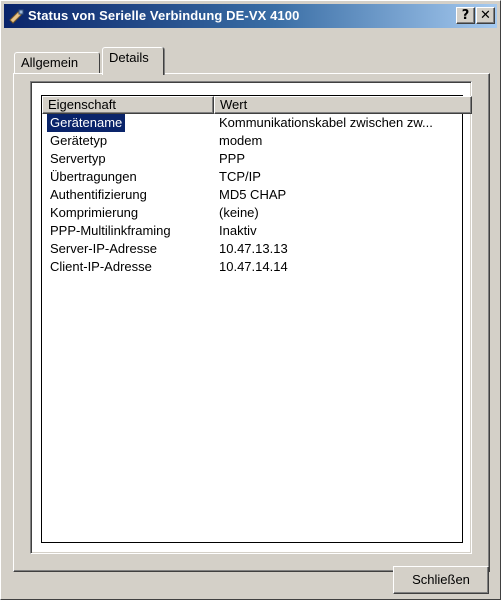  I want to click on value-cell: modem, so click(241, 140).